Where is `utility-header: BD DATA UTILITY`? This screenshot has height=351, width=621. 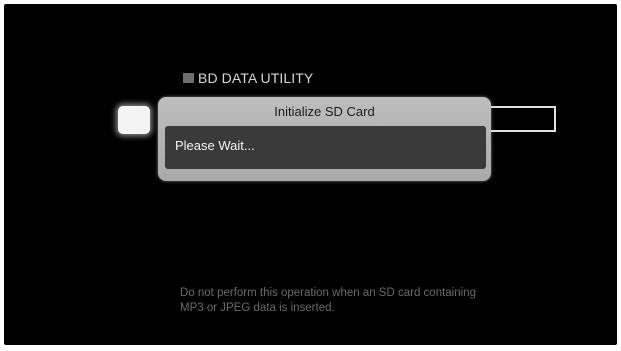 utility-header: BD DATA UTILITY is located at coordinates (248, 78).